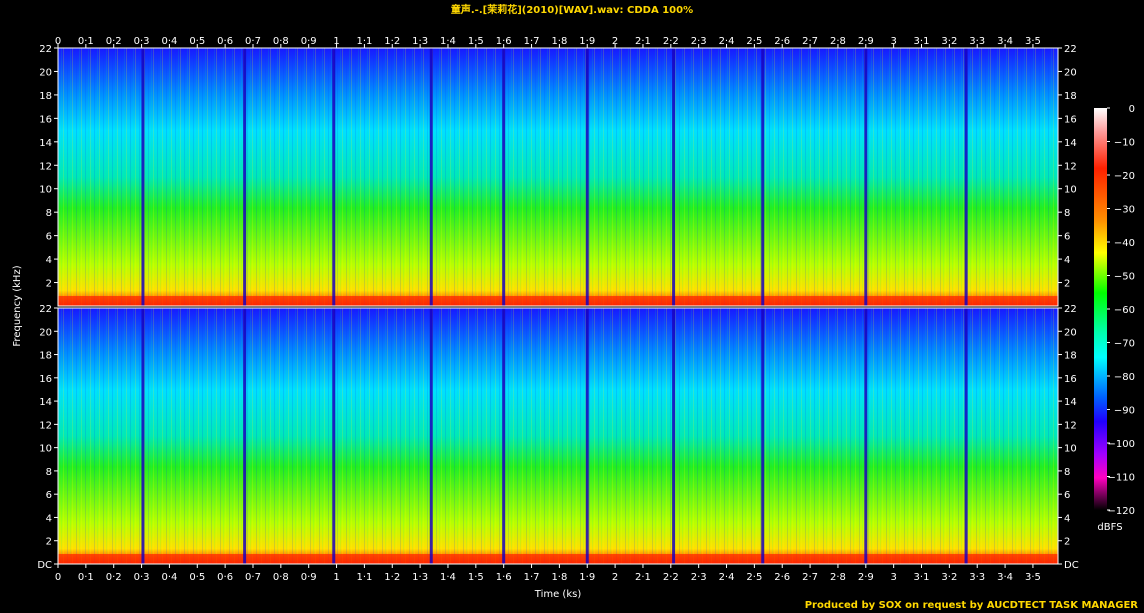  I want to click on y-tick-label-left: 22, so click(45, 309).